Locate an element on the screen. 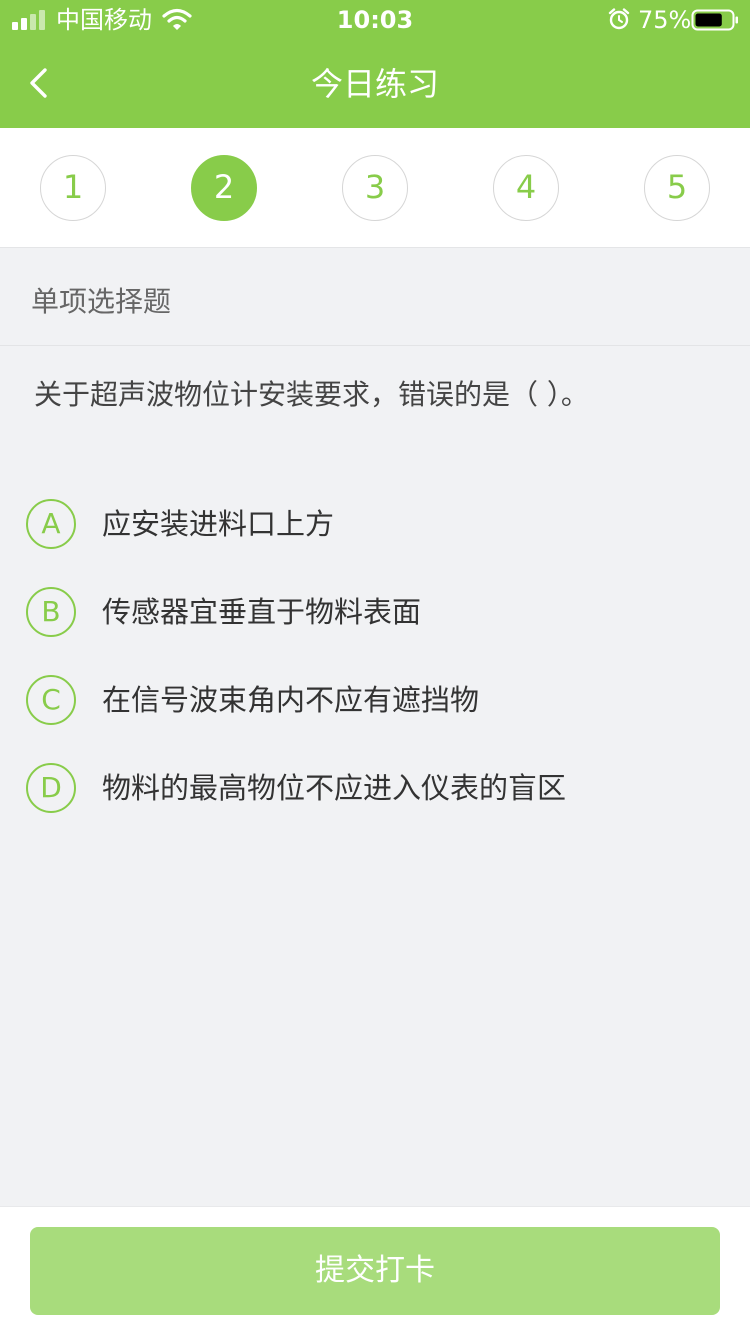  option-letter: A is located at coordinates (51, 524).